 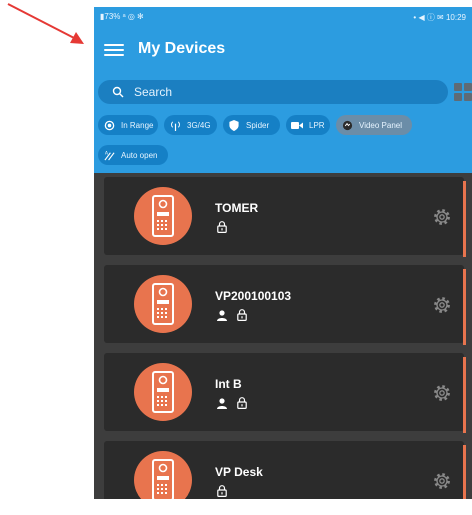 I want to click on filter-chip-auto-open: A Auto open, so click(x=133, y=155).